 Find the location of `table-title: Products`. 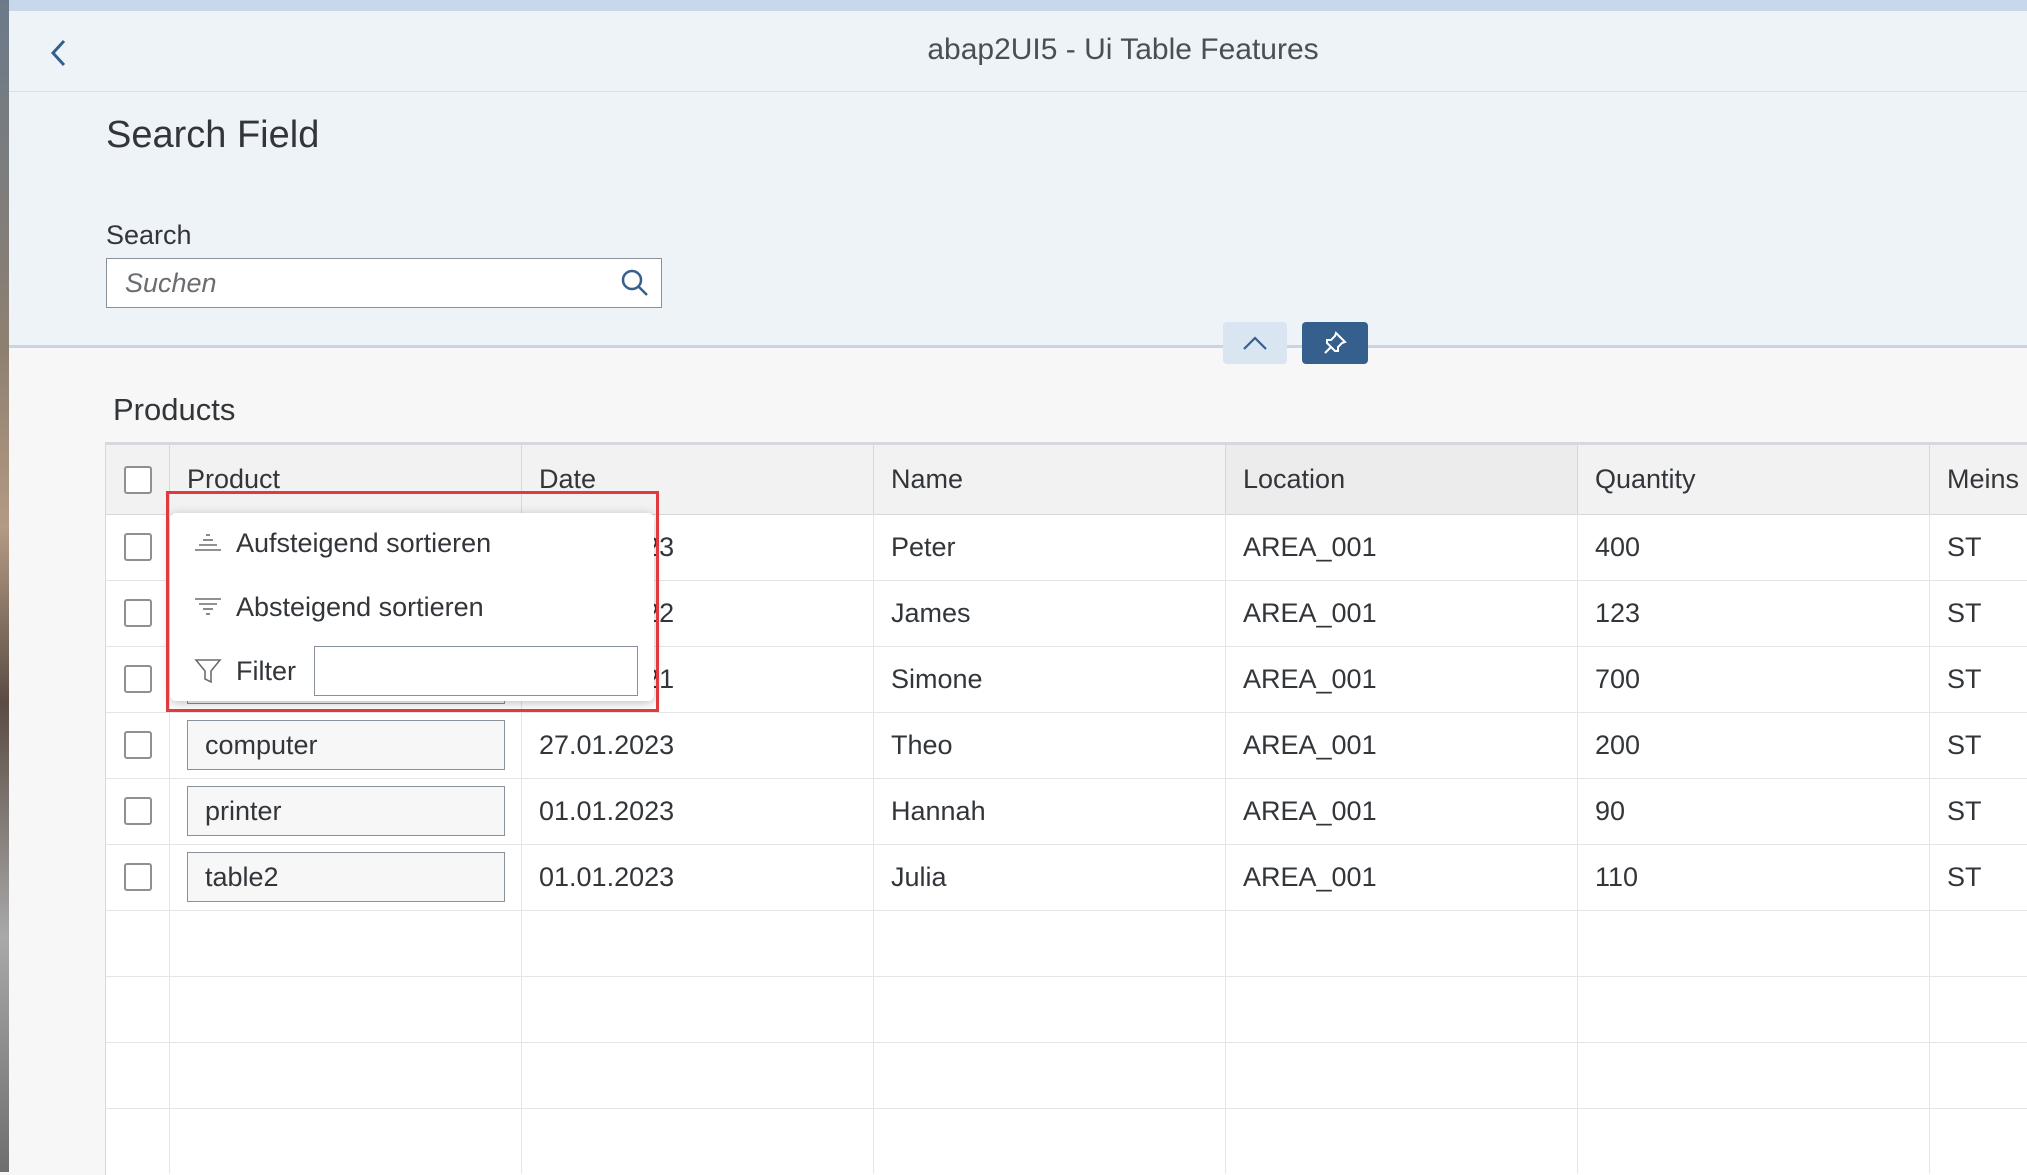

table-title: Products is located at coordinates (174, 409).